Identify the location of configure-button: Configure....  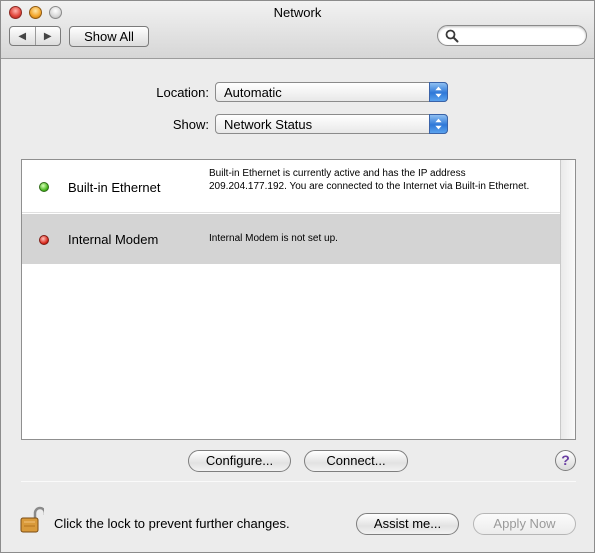
(239, 461).